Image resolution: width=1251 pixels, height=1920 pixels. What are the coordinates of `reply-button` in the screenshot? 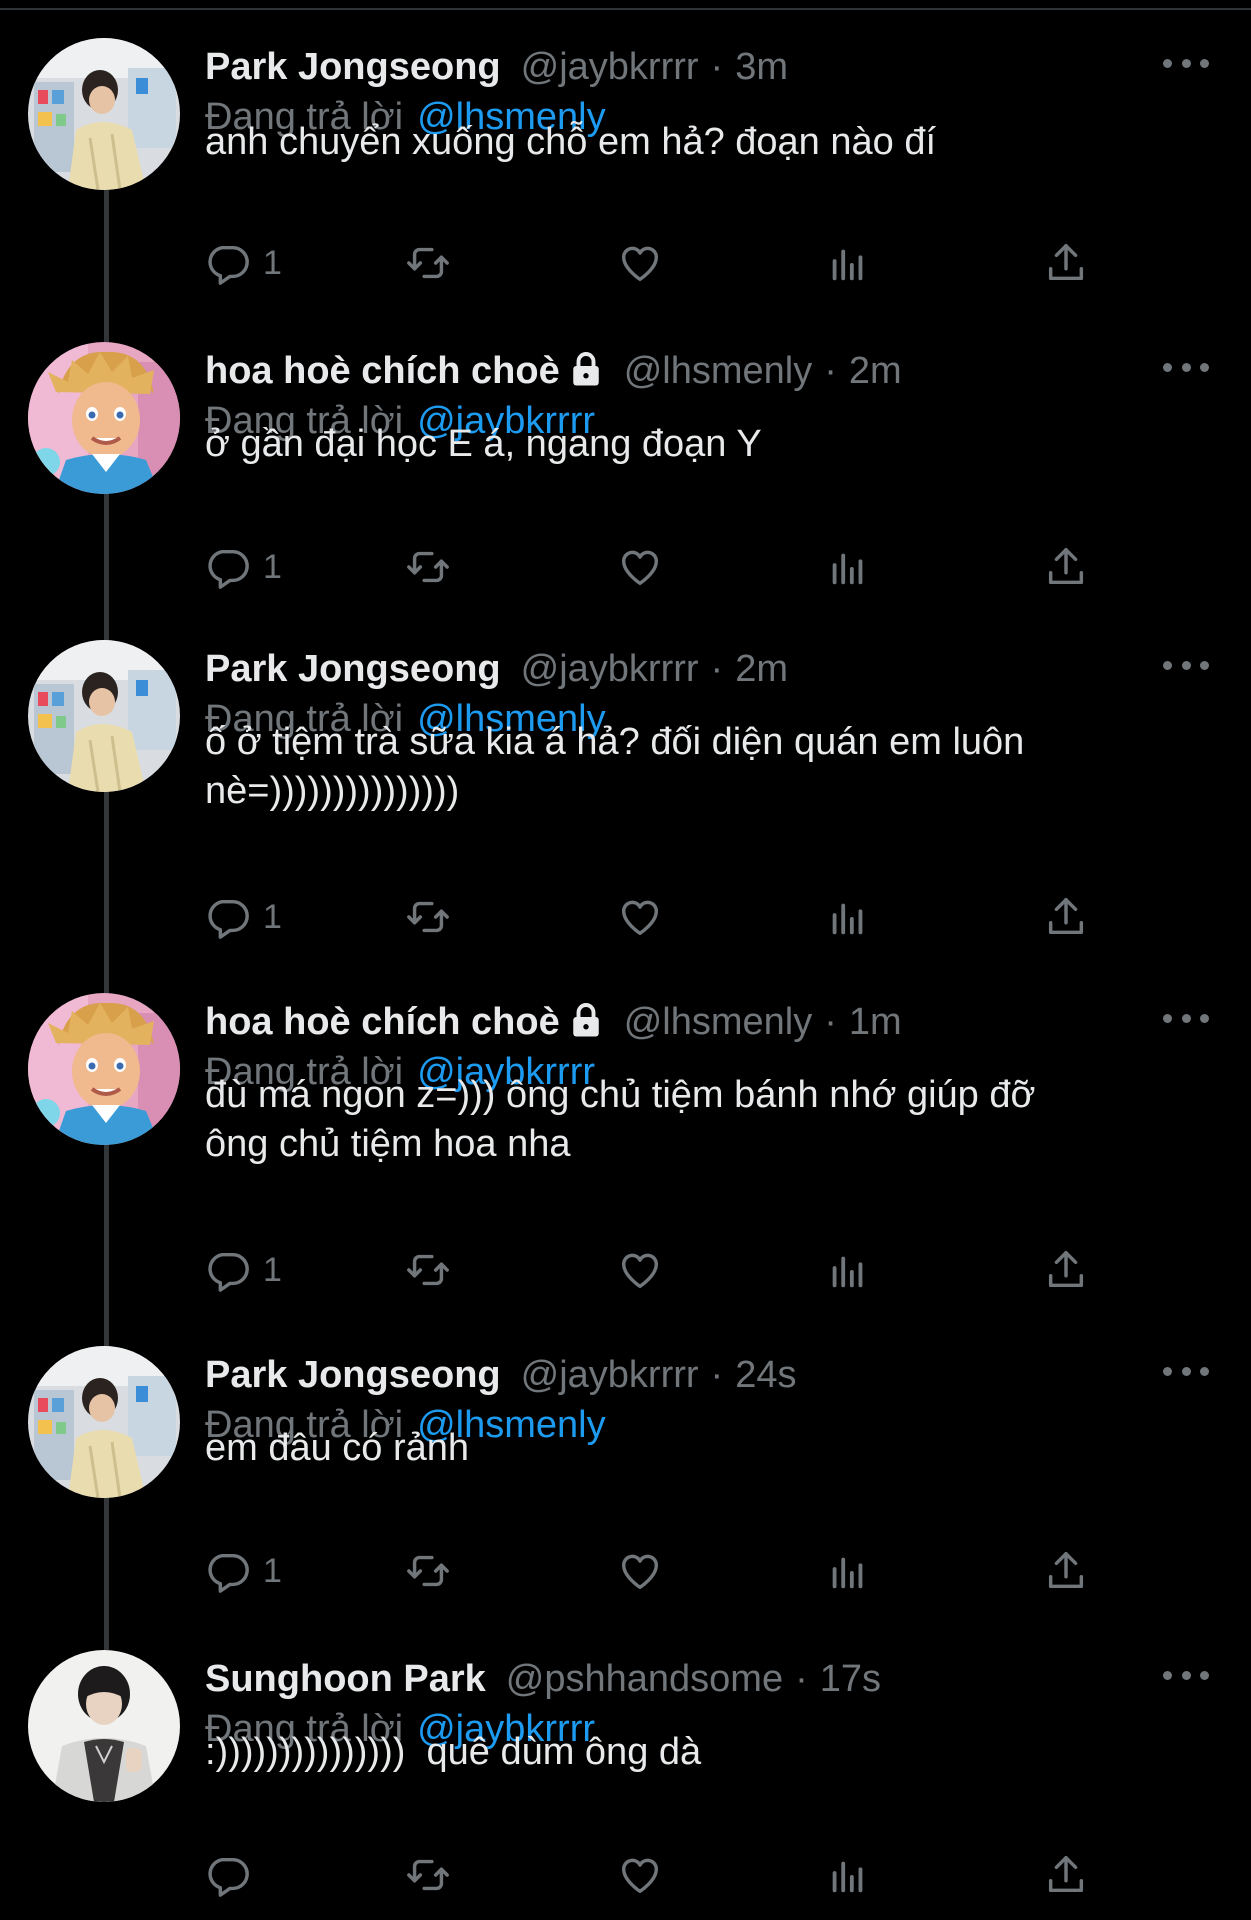 It's located at (234, 1875).